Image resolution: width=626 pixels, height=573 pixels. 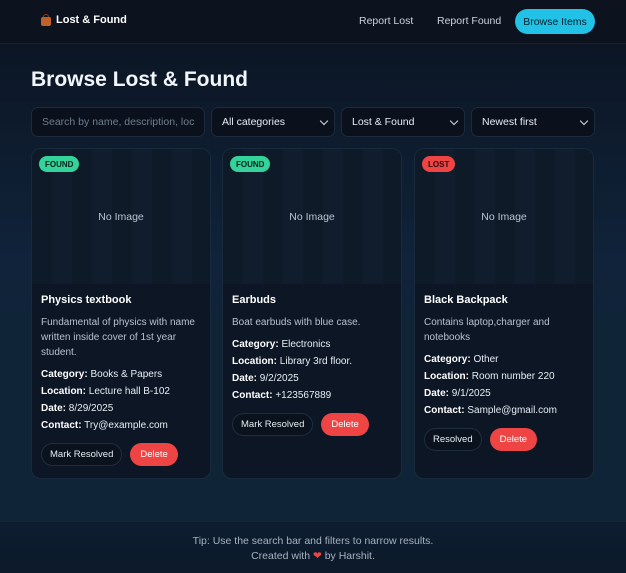 I want to click on type-select: Lost & Found, so click(x=403, y=122).